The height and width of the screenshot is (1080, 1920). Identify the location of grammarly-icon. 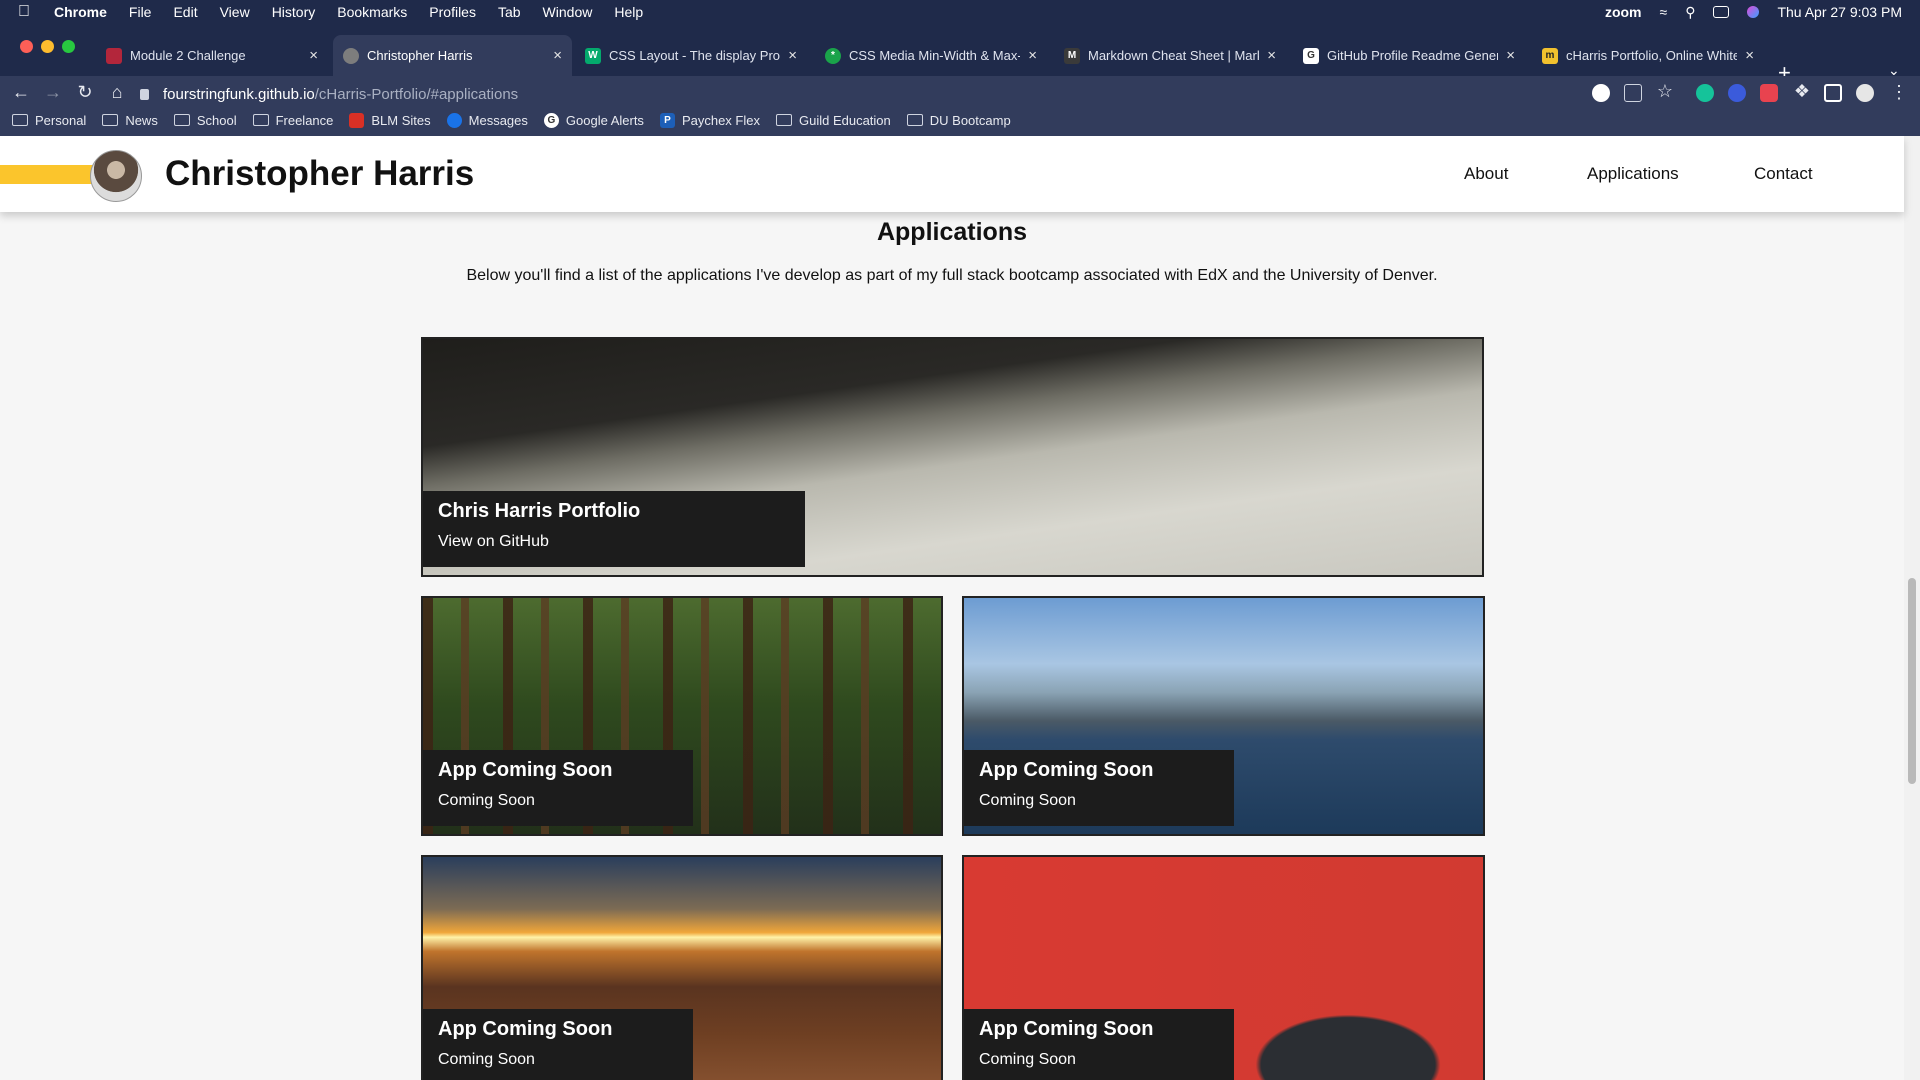
(1705, 93).